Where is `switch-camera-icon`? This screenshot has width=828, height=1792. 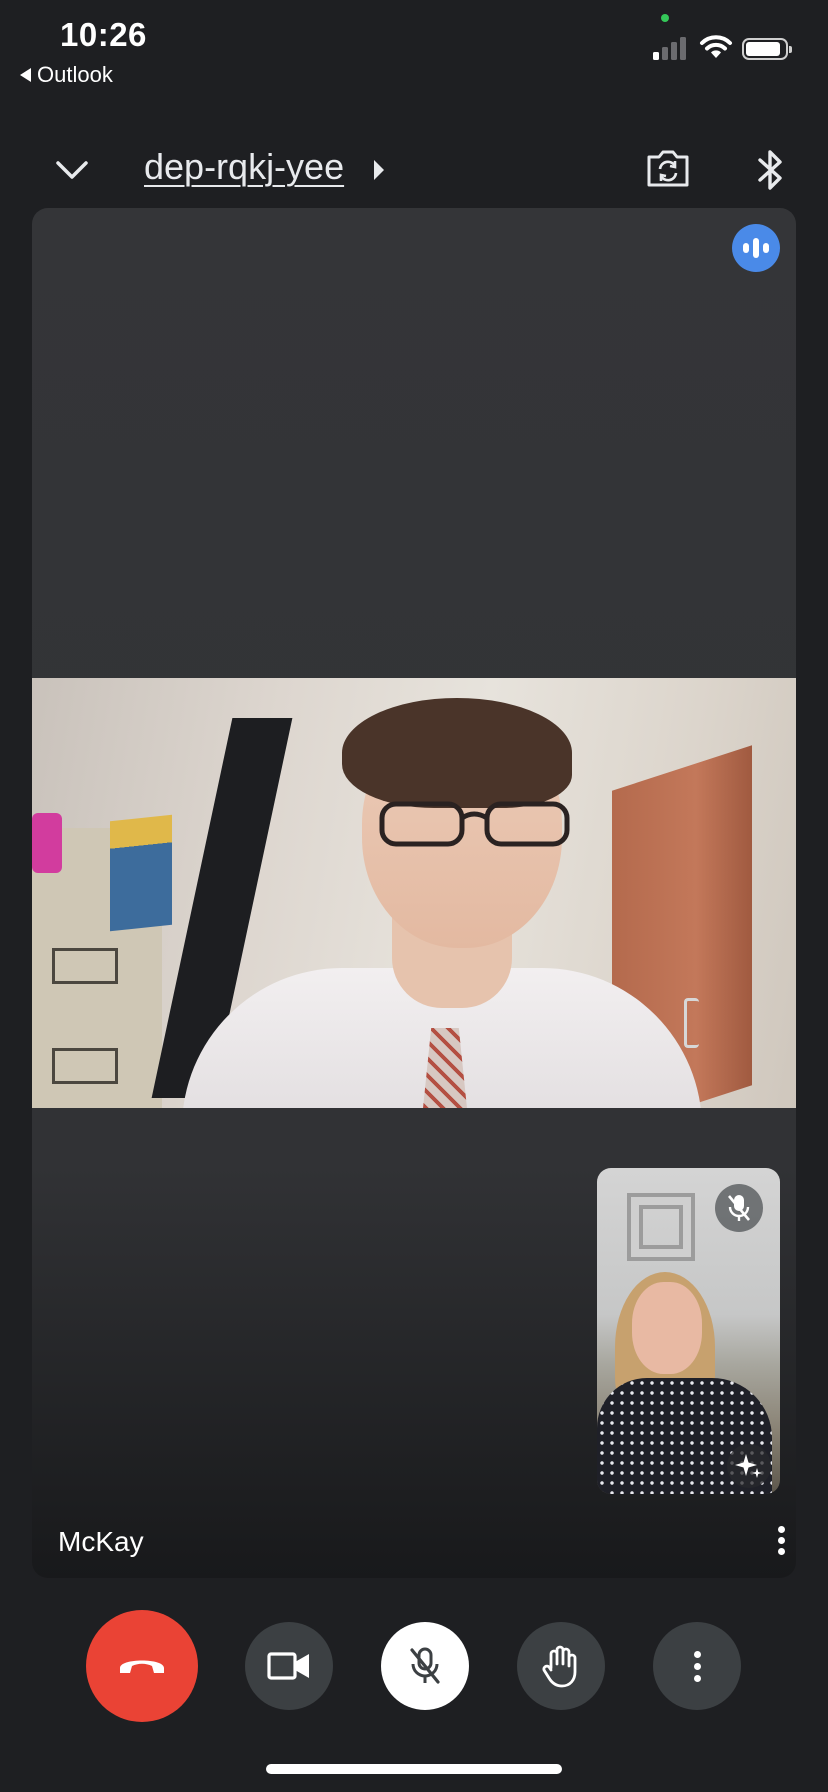
switch-camera-icon is located at coordinates (668, 168).